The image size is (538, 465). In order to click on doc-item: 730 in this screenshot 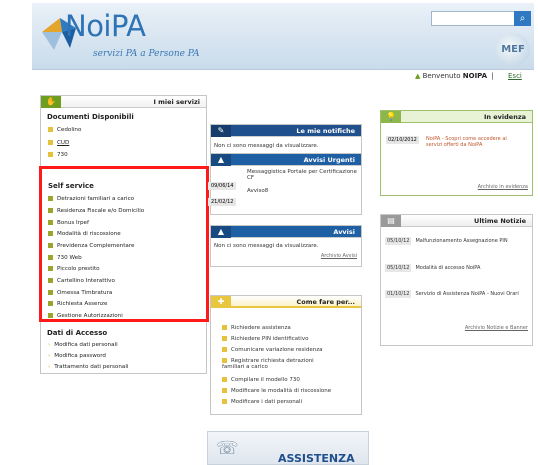, I will do `click(58, 155)`.